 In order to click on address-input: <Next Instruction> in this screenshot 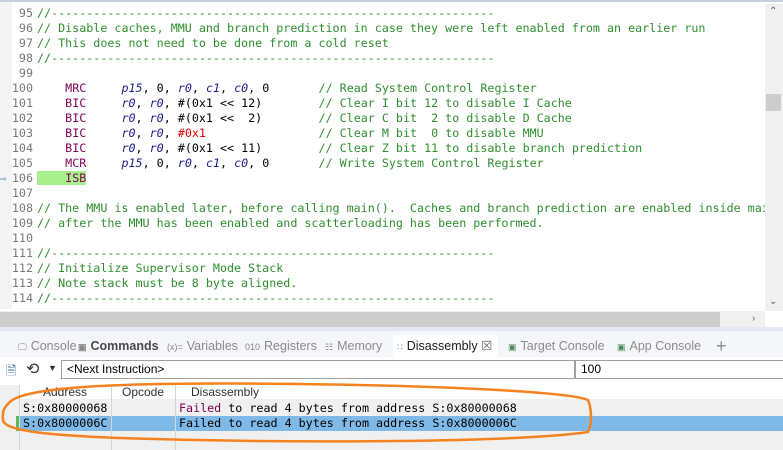, I will do `click(318, 369)`.